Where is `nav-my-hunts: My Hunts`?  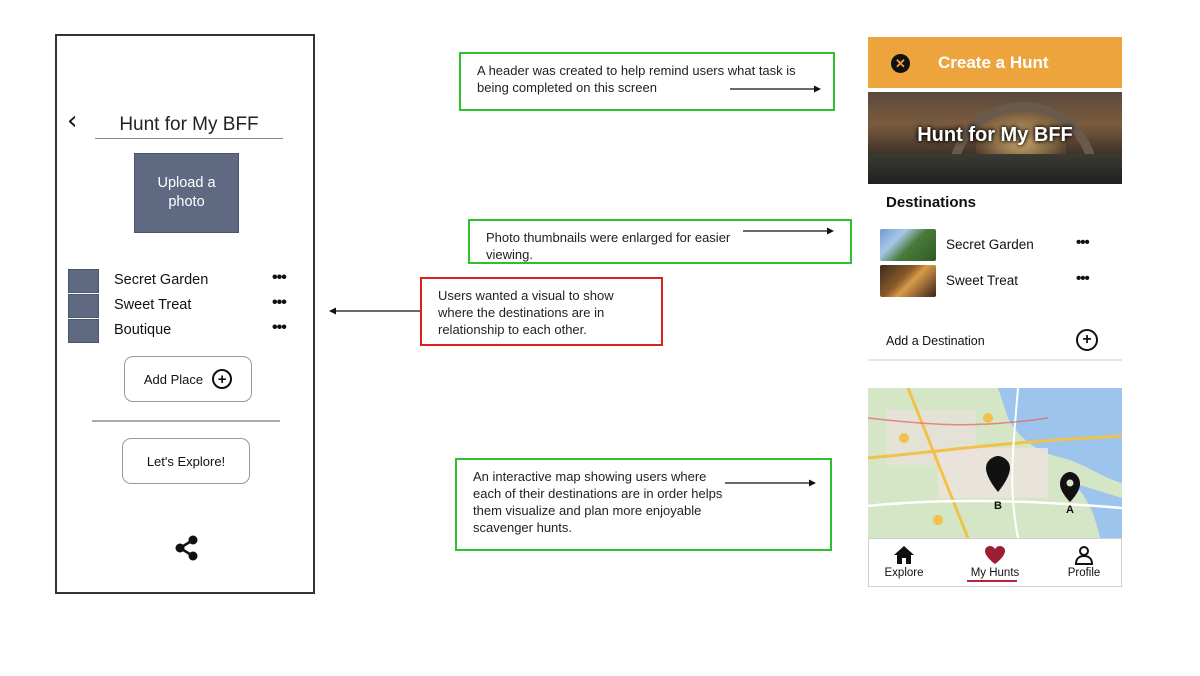 nav-my-hunts: My Hunts is located at coordinates (995, 561).